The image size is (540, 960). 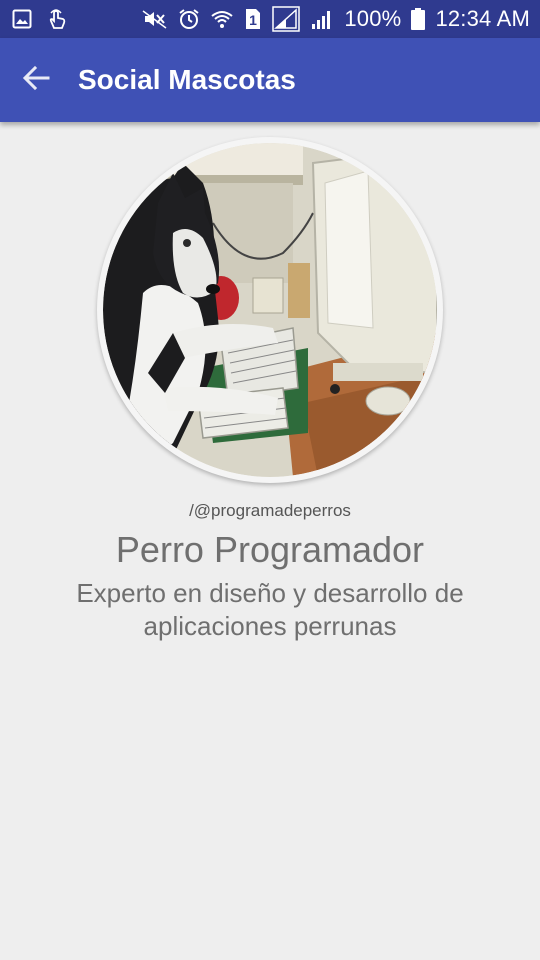 I want to click on profile-name: Perro Programador, so click(x=270, y=549).